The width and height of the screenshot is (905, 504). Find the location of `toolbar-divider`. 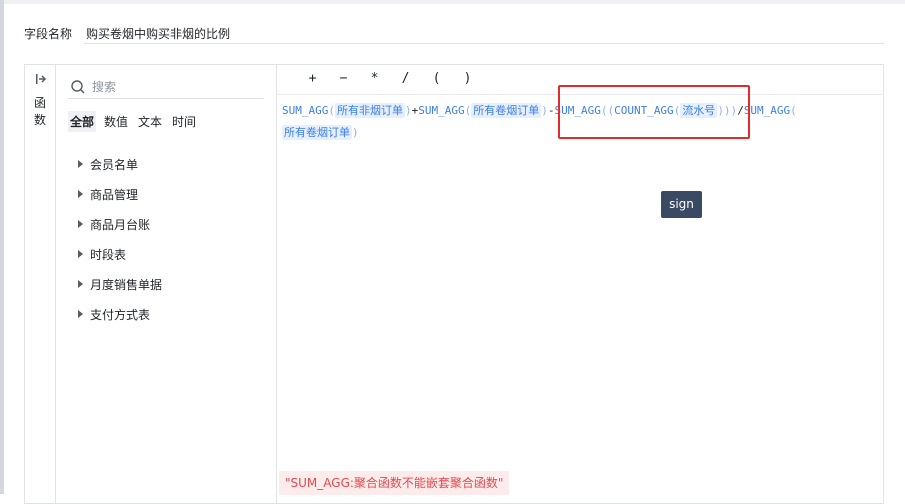

toolbar-divider is located at coordinates (580, 94).